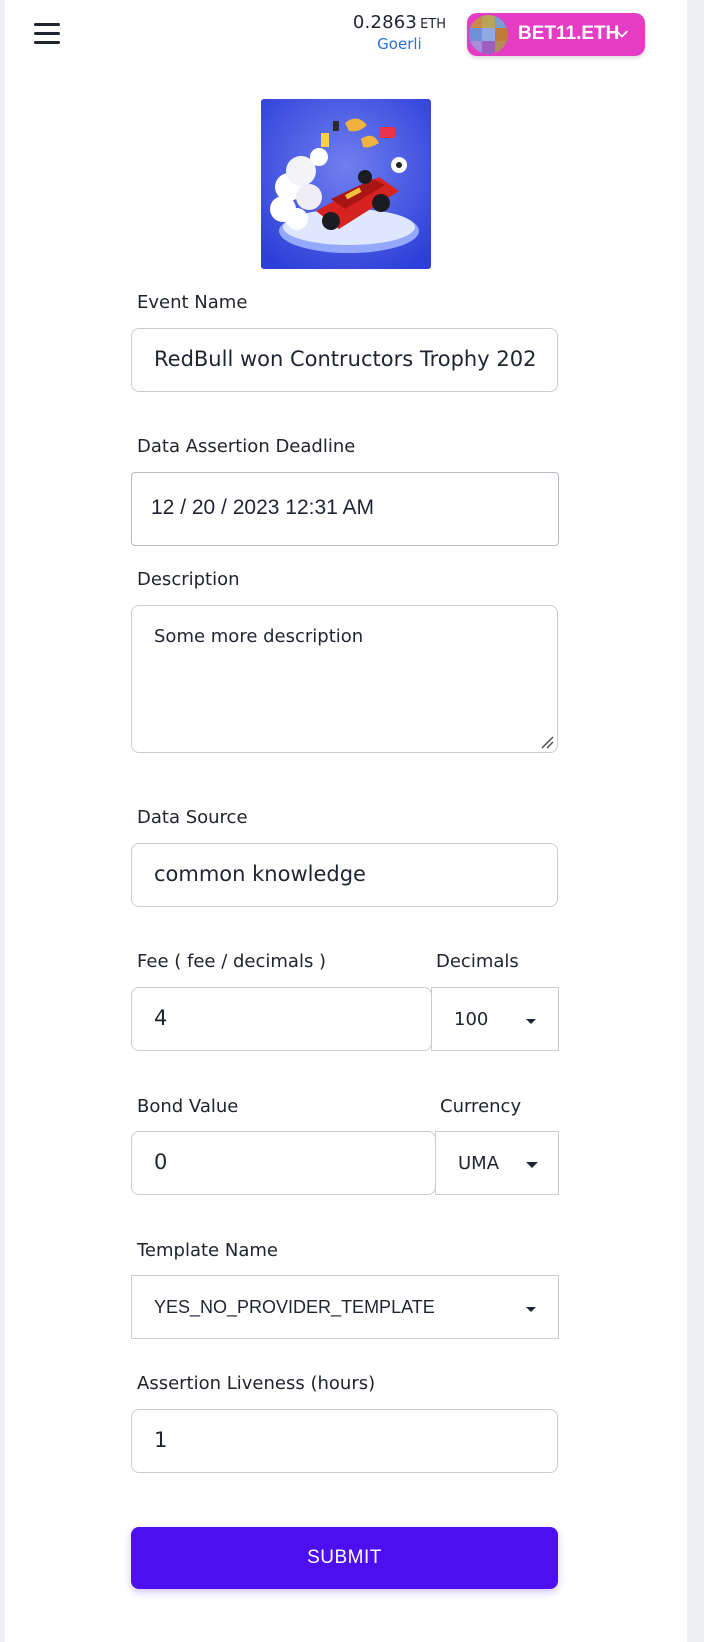  What do you see at coordinates (433, 24) in the screenshot?
I see `balance-unit: ETH` at bounding box center [433, 24].